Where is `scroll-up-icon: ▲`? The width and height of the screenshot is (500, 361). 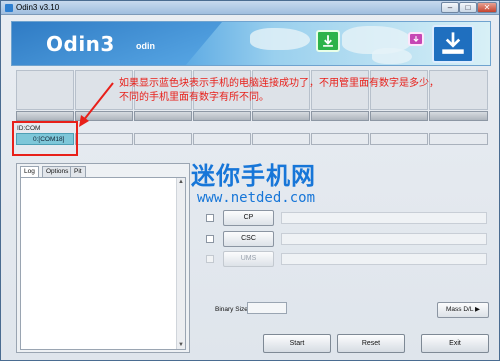
scroll-up-icon: ▲ is located at coordinates (181, 182).